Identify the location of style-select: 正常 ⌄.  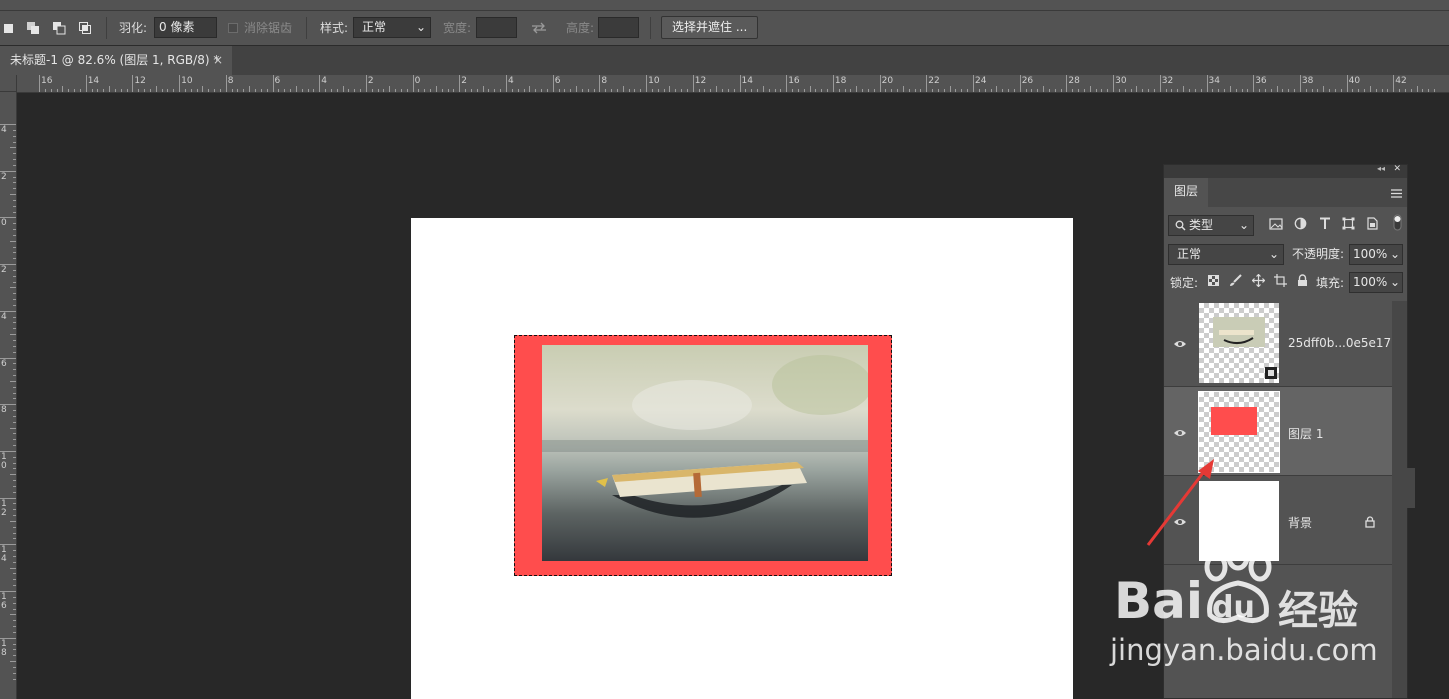
(392, 27).